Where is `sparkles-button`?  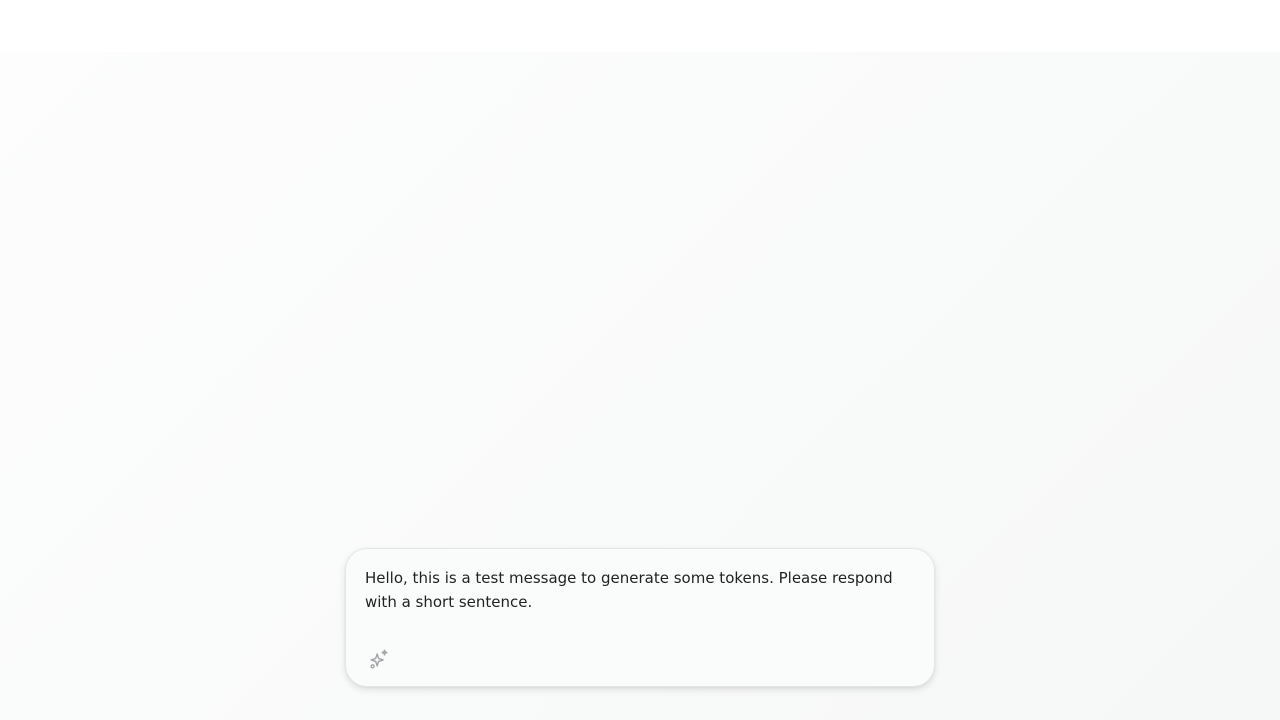
sparkles-button is located at coordinates (379, 659).